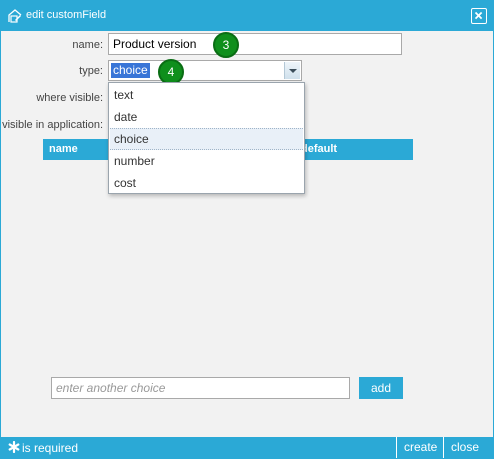 This screenshot has width=494, height=459. Describe the element at coordinates (87, 45) in the screenshot. I see `name-label: name:` at that location.